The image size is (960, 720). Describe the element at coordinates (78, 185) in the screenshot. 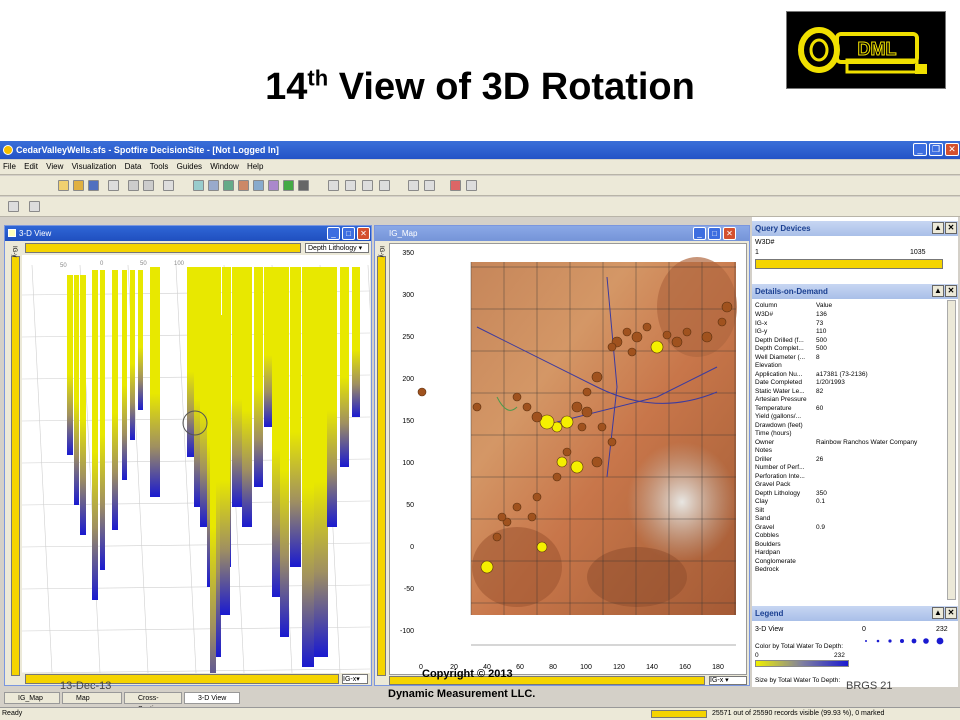

I see `open-icon` at that location.